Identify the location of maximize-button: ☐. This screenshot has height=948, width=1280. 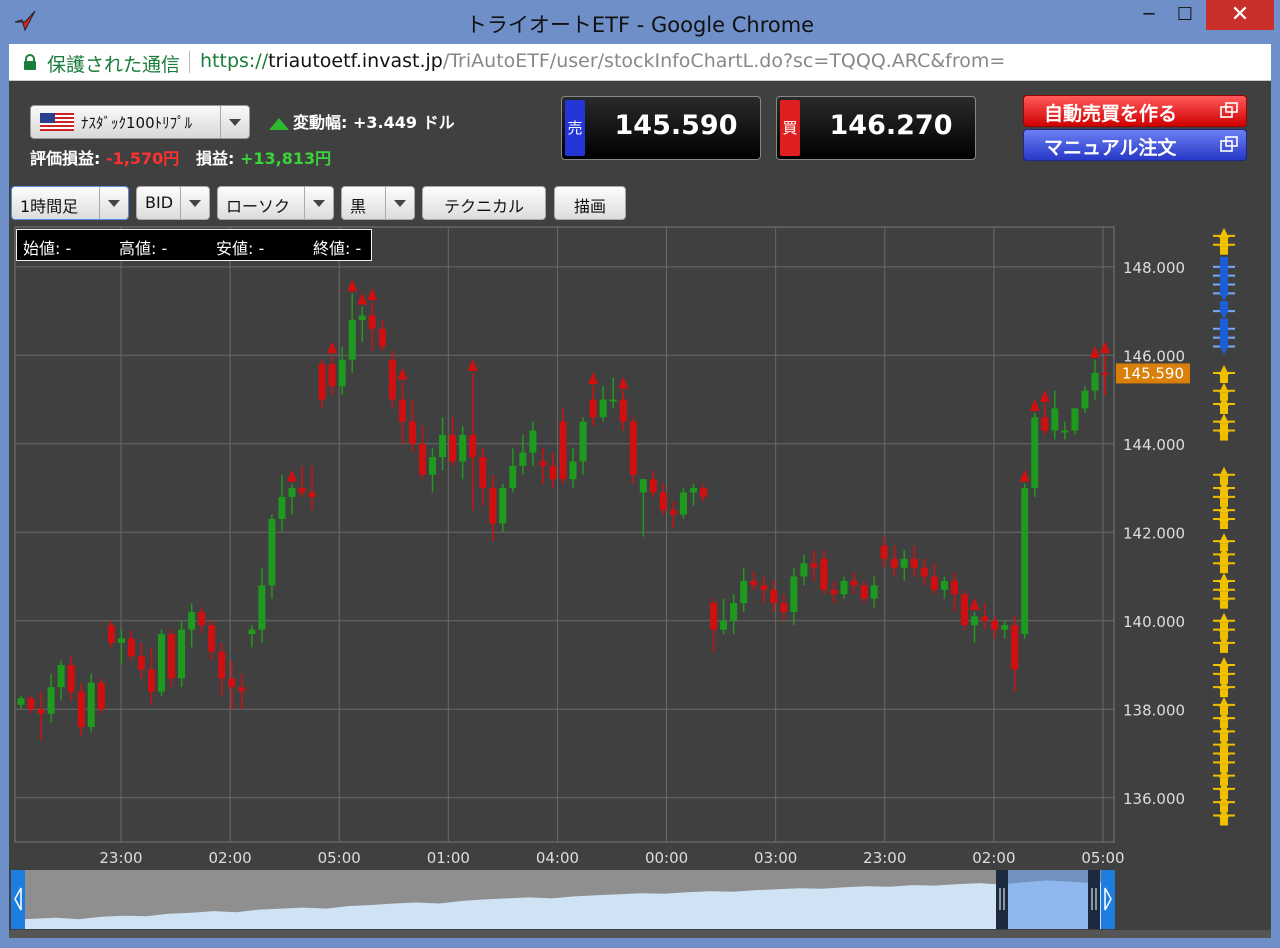
(1185, 15).